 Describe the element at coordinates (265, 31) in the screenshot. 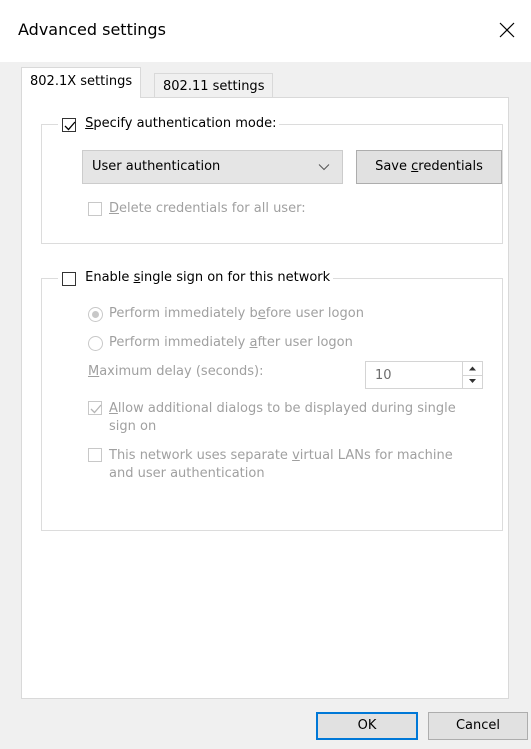

I see `title-bar: Advanced settings` at that location.